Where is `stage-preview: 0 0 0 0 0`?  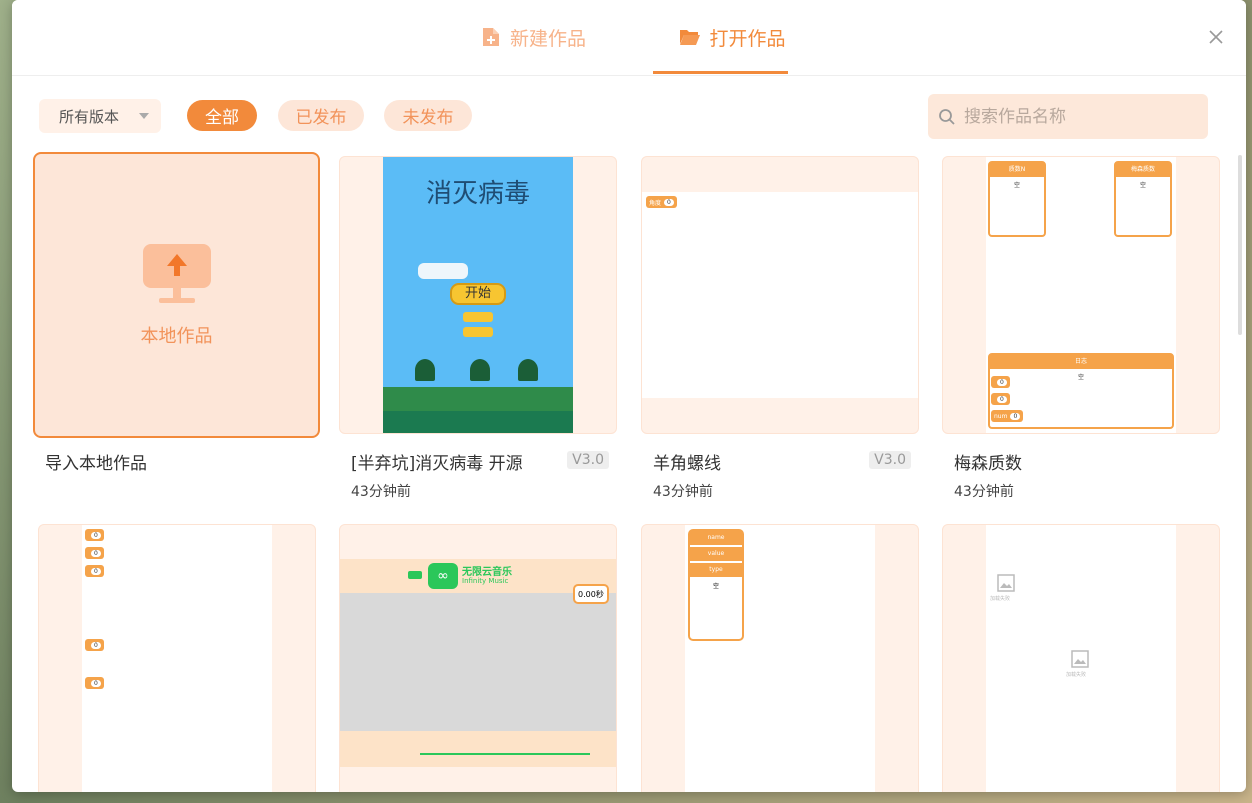
stage-preview: 0 0 0 0 0 is located at coordinates (177, 658).